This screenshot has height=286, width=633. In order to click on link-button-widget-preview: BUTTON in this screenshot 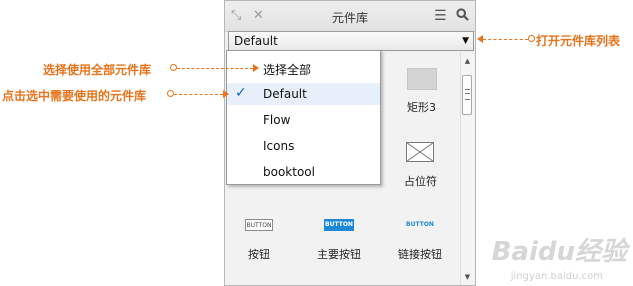, I will do `click(420, 225)`.